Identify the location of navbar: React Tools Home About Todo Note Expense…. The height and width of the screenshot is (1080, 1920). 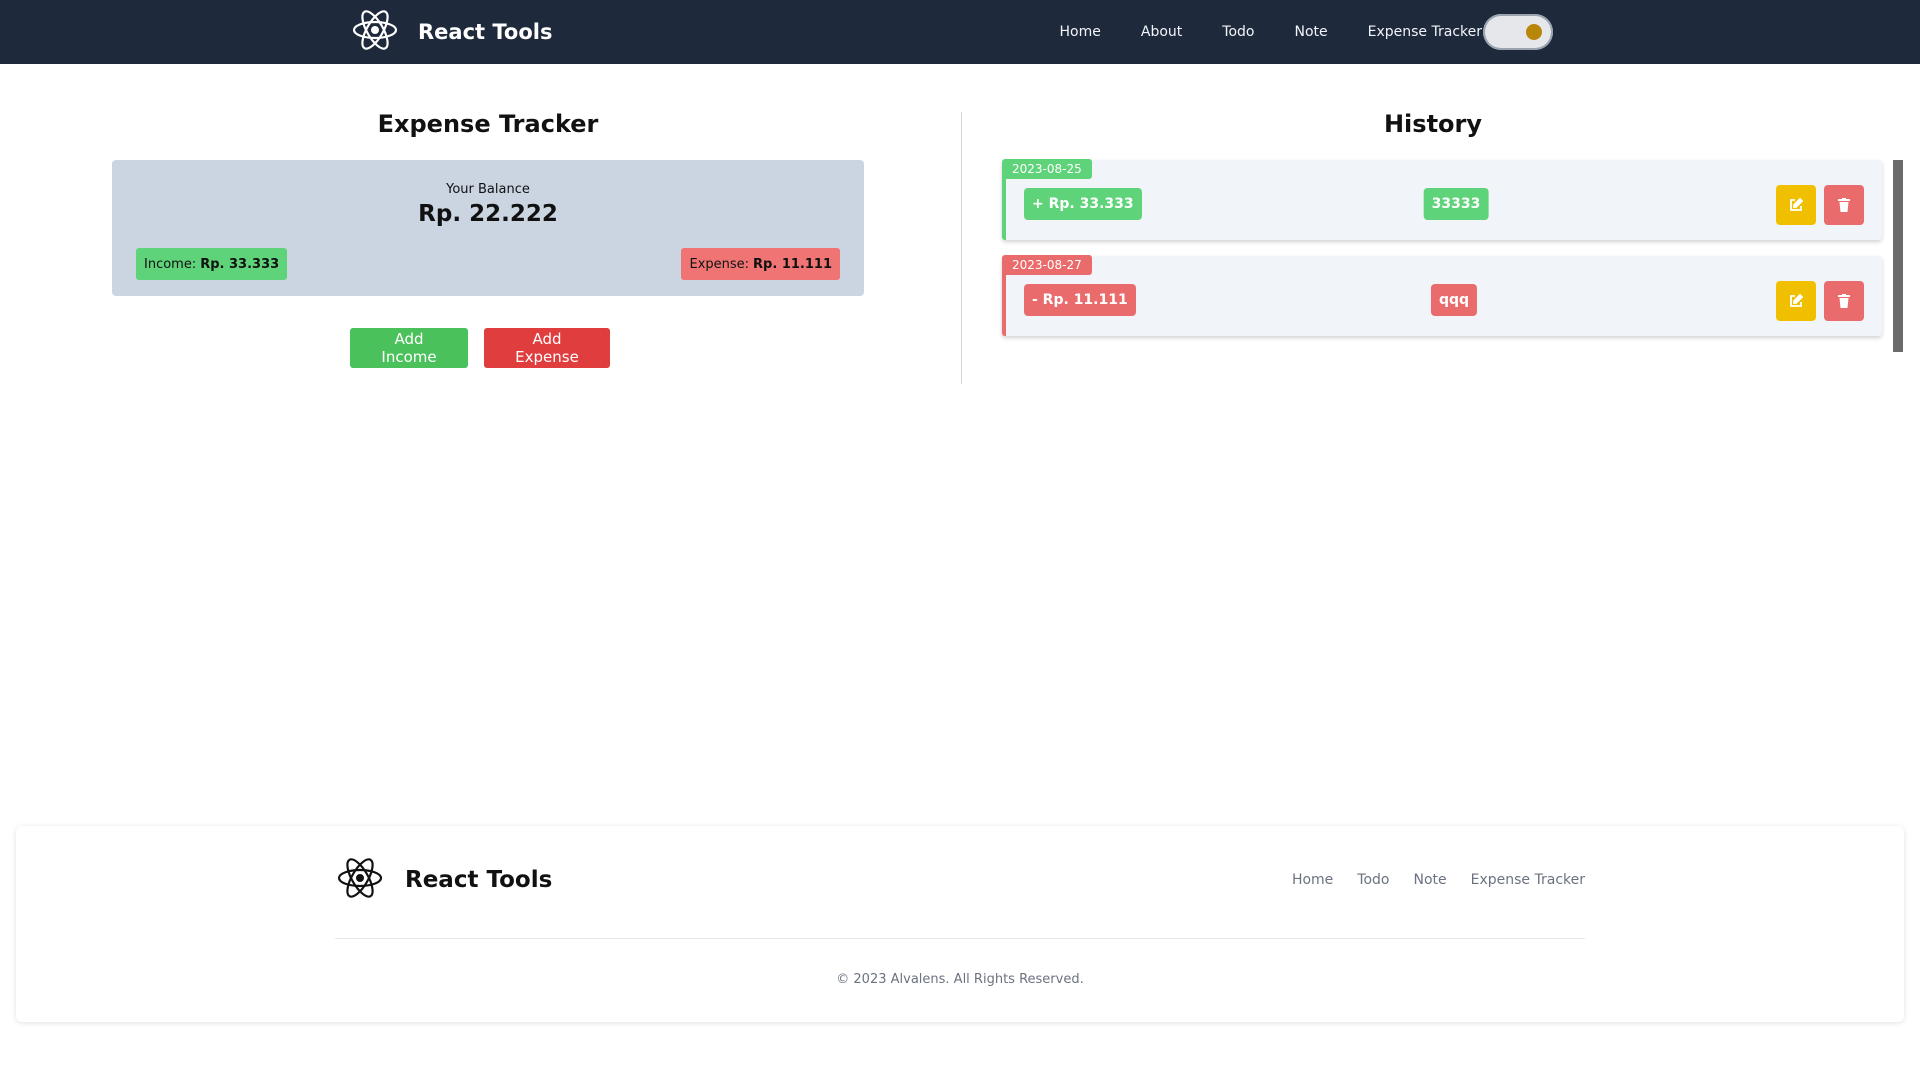
(960, 32).